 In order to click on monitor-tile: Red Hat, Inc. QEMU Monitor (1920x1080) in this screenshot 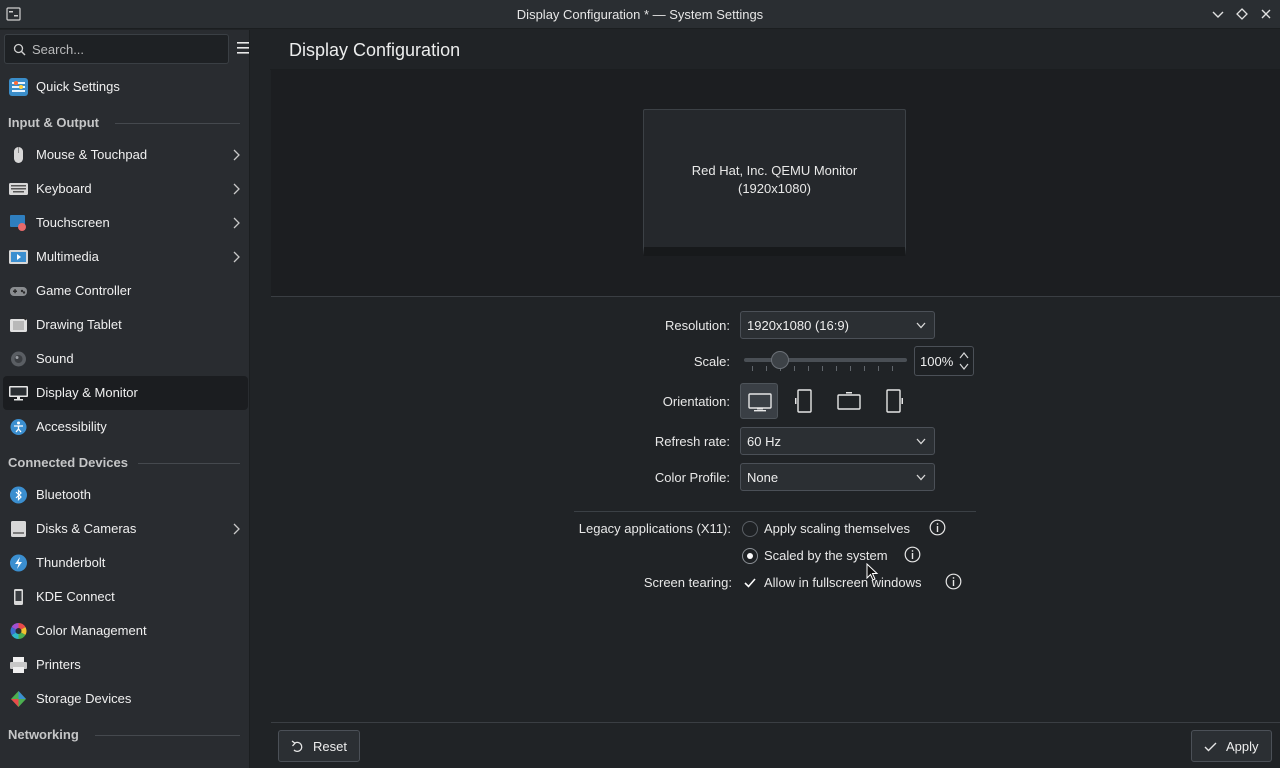, I will do `click(774, 182)`.